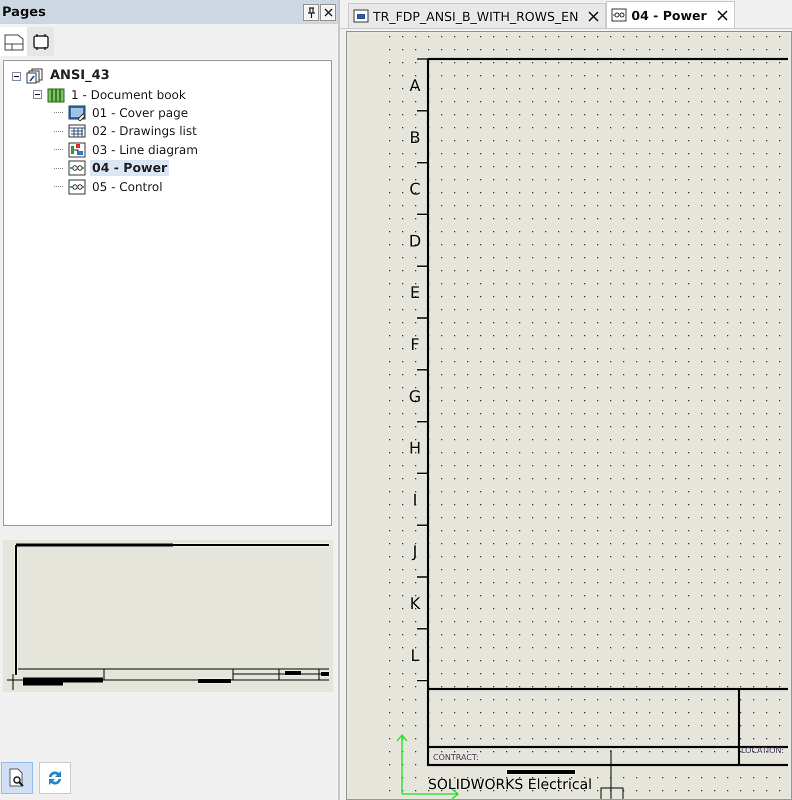  What do you see at coordinates (762, 750) in the screenshot?
I see `location-label: LOCATION:` at bounding box center [762, 750].